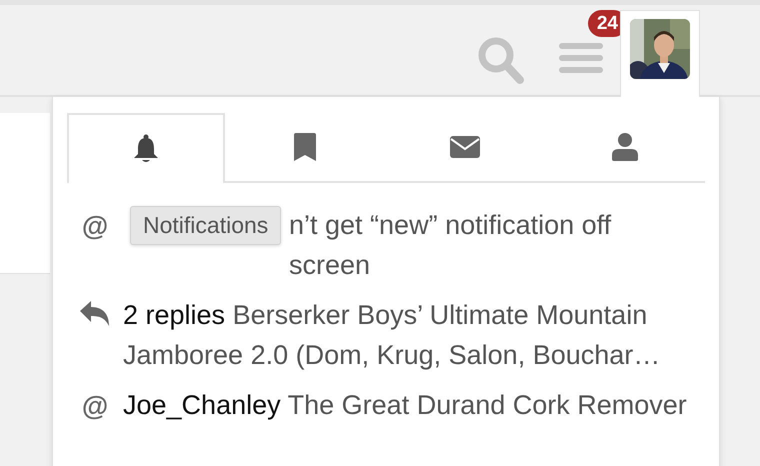 This screenshot has width=760, height=466. What do you see at coordinates (625, 147) in the screenshot?
I see `user-icon` at bounding box center [625, 147].